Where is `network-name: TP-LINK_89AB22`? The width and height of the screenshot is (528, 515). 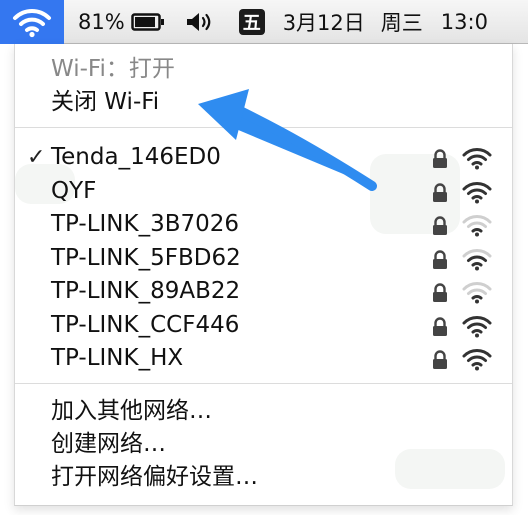
network-name: TP-LINK_89AB22 is located at coordinates (146, 291).